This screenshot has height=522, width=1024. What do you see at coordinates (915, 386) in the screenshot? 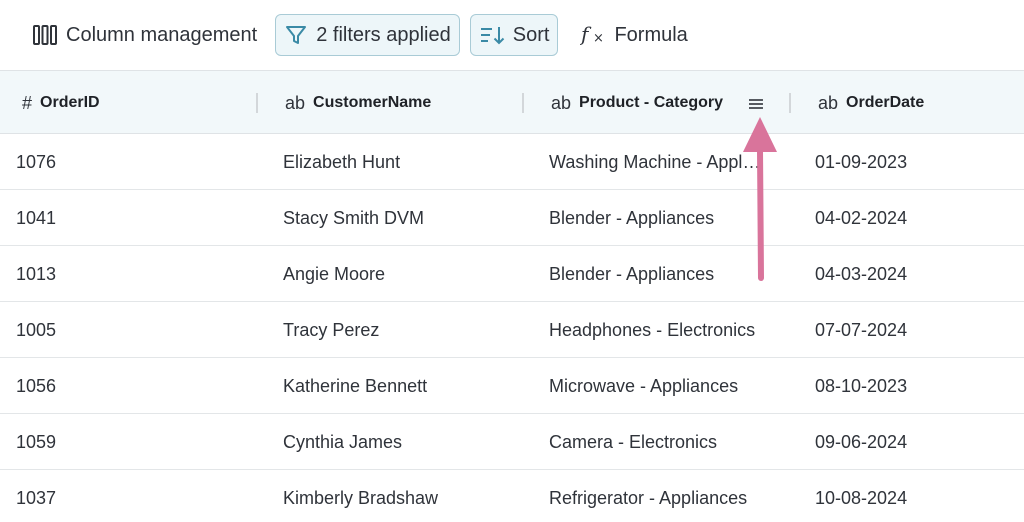
I see `cell-orderdate: 08-10-2023` at bounding box center [915, 386].